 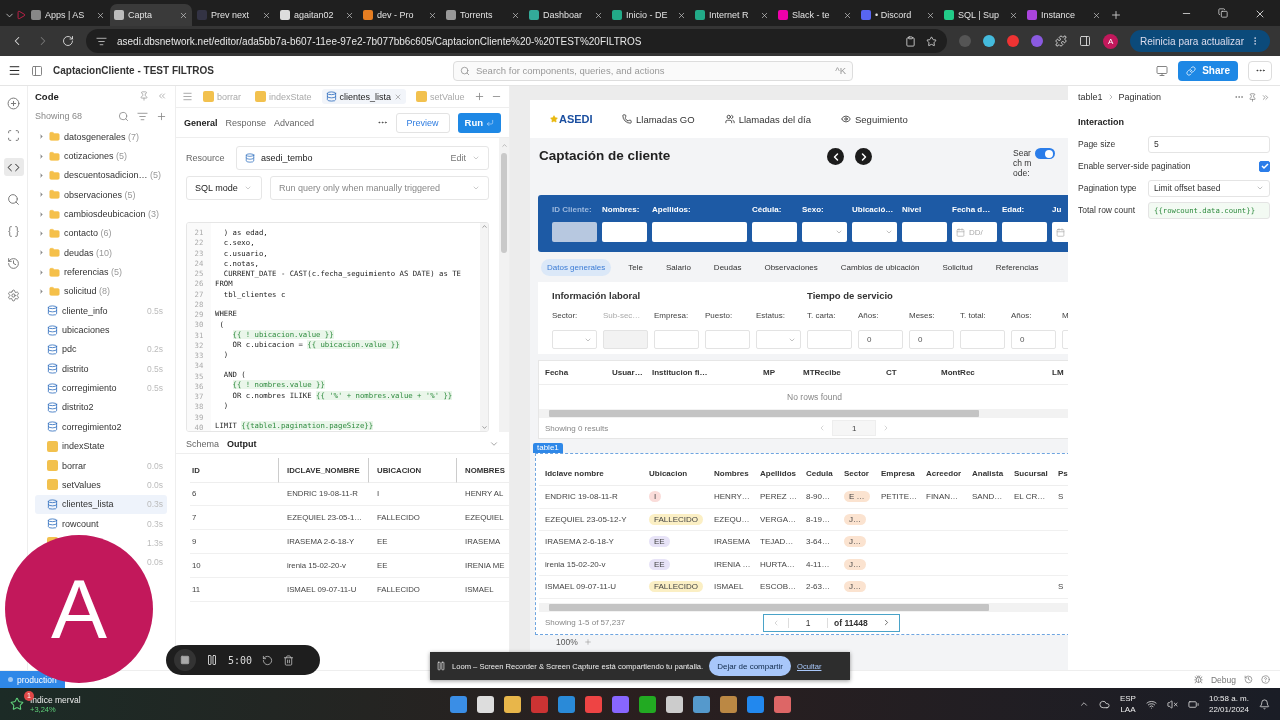 What do you see at coordinates (379, 188) in the screenshot?
I see `trigger-select: Run query only when manually triggered` at bounding box center [379, 188].